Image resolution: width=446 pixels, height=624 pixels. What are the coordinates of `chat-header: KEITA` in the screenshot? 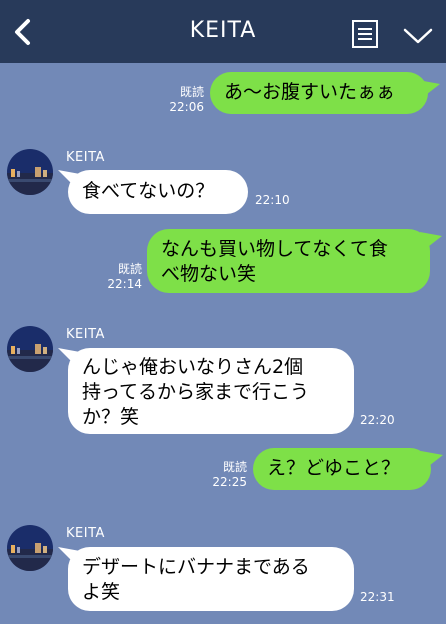 It's located at (223, 31).